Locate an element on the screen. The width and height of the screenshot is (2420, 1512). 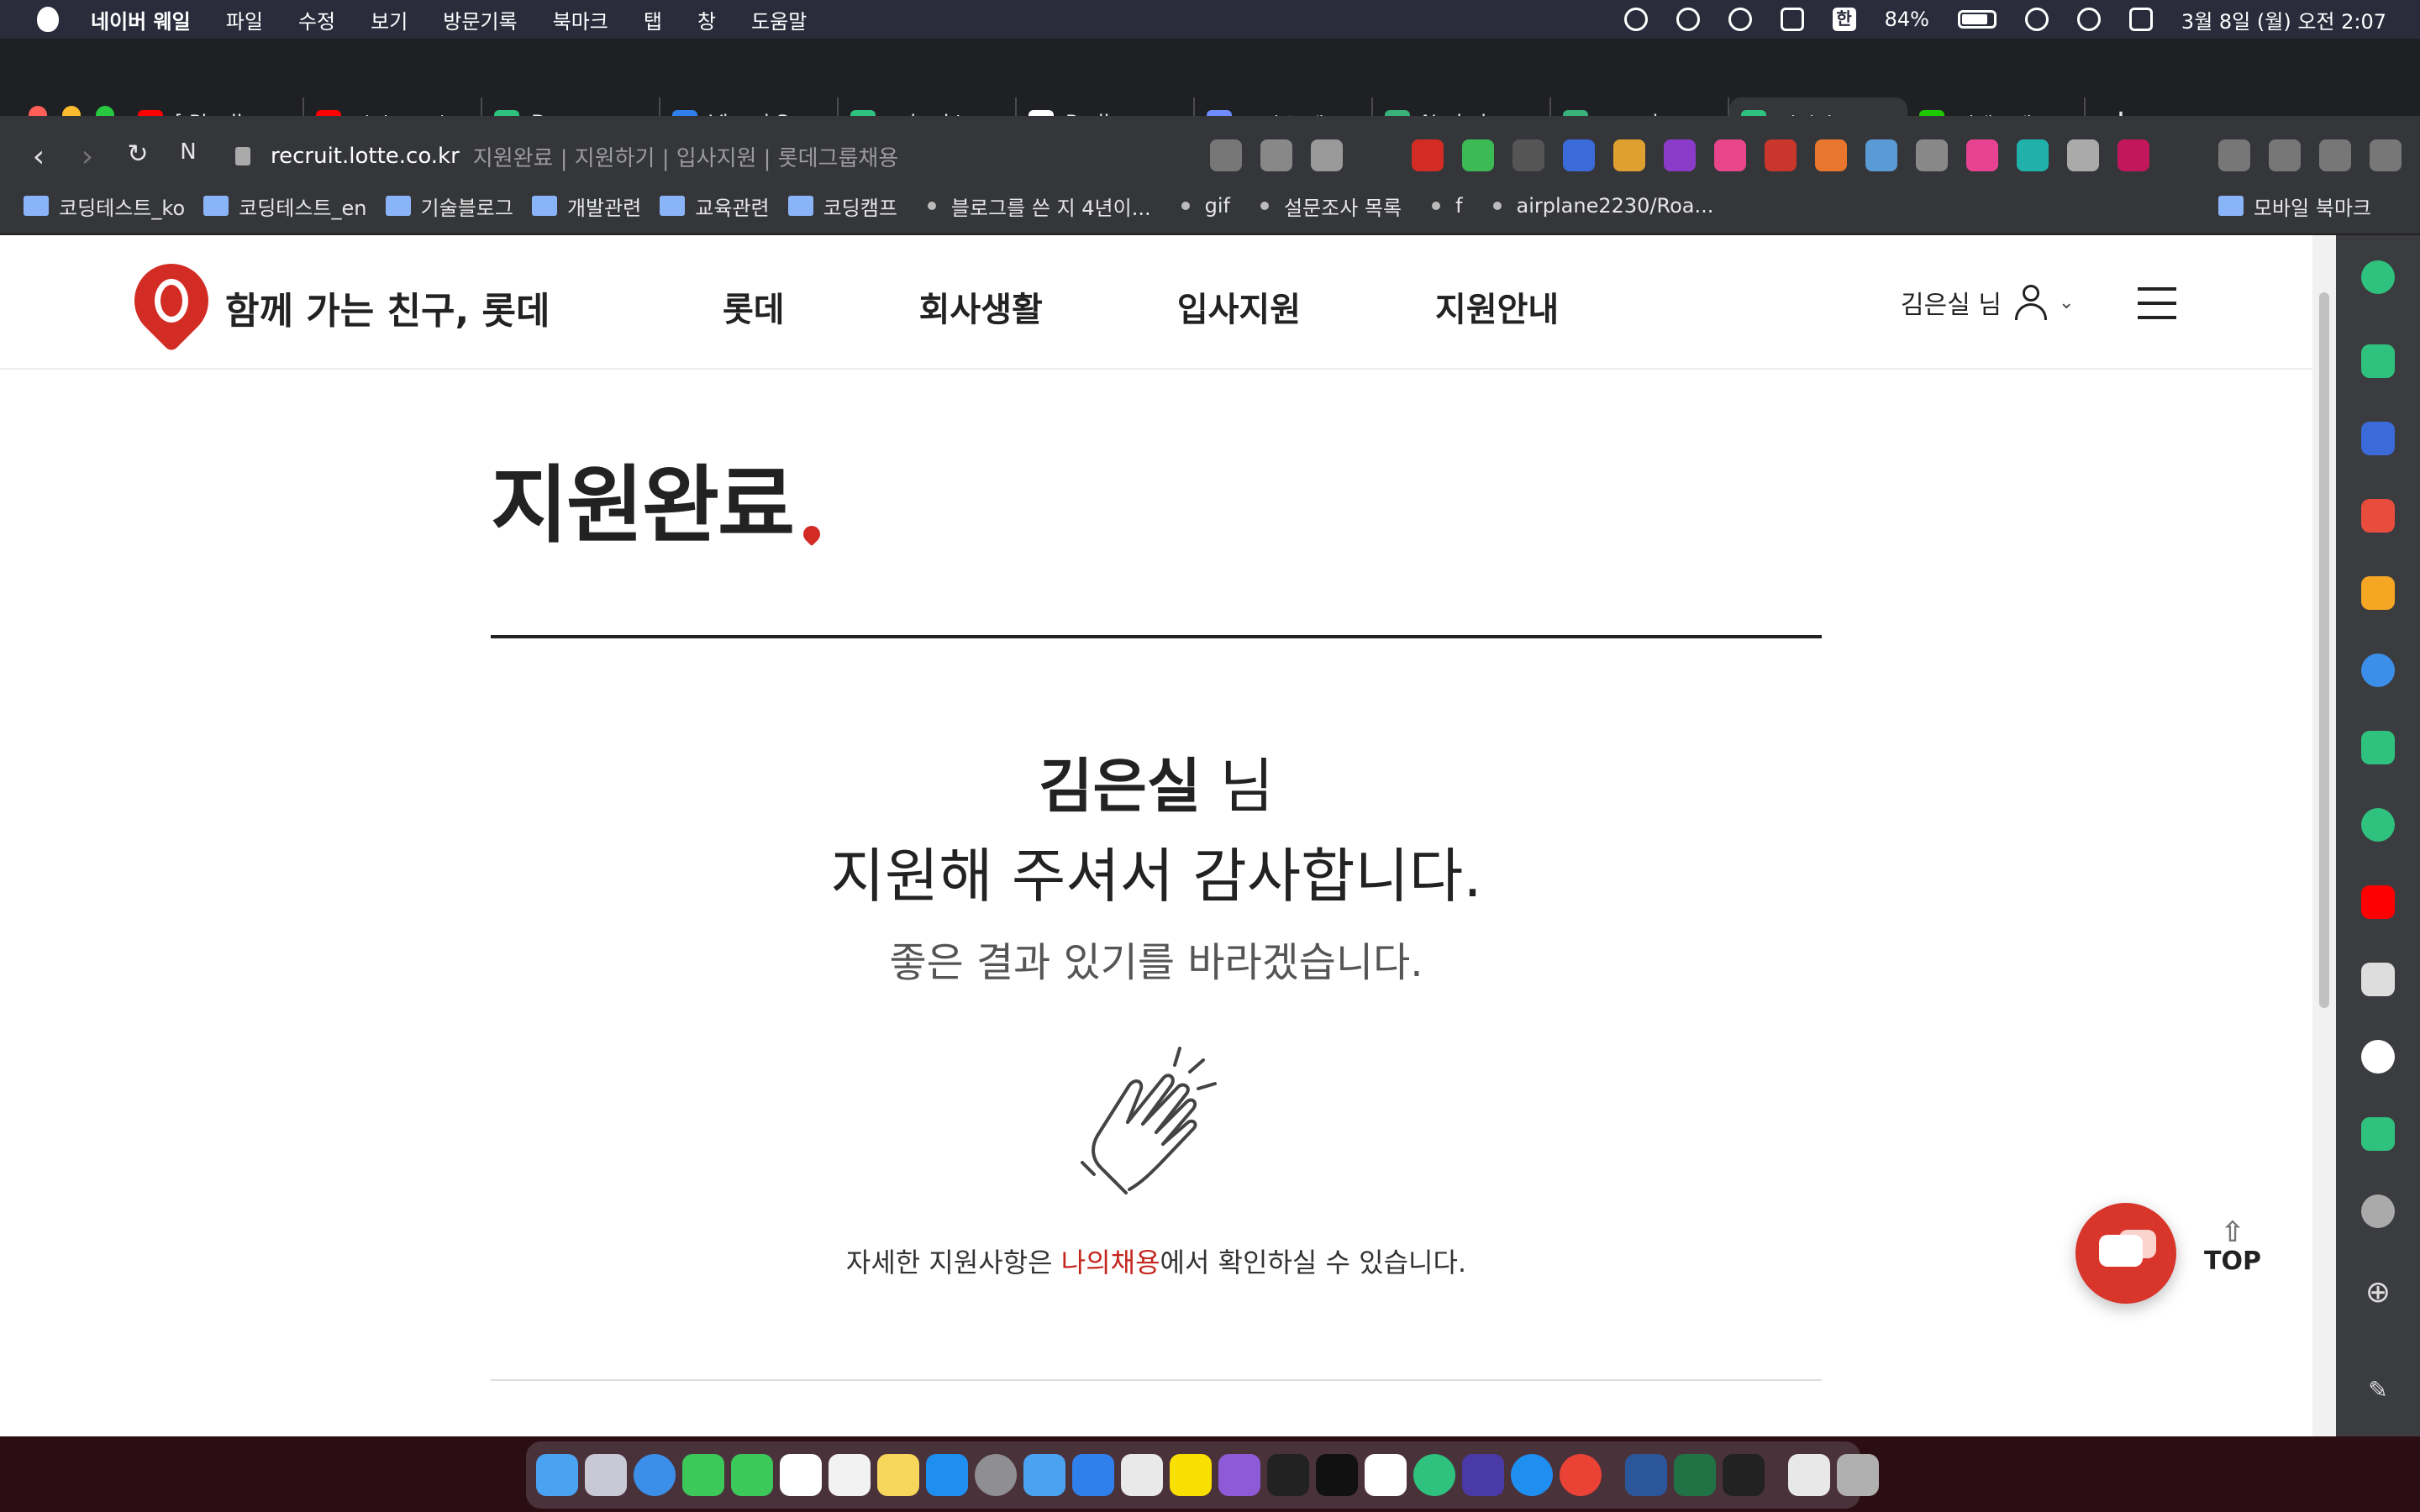
github-desktop-icon is located at coordinates (1239, 1475).